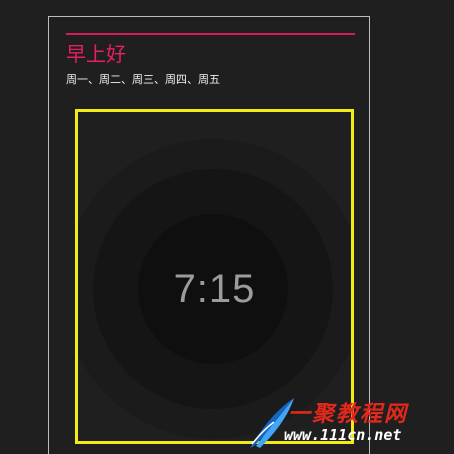 The image size is (454, 454). What do you see at coordinates (210, 34) in the screenshot?
I see `accent-divider` at bounding box center [210, 34].